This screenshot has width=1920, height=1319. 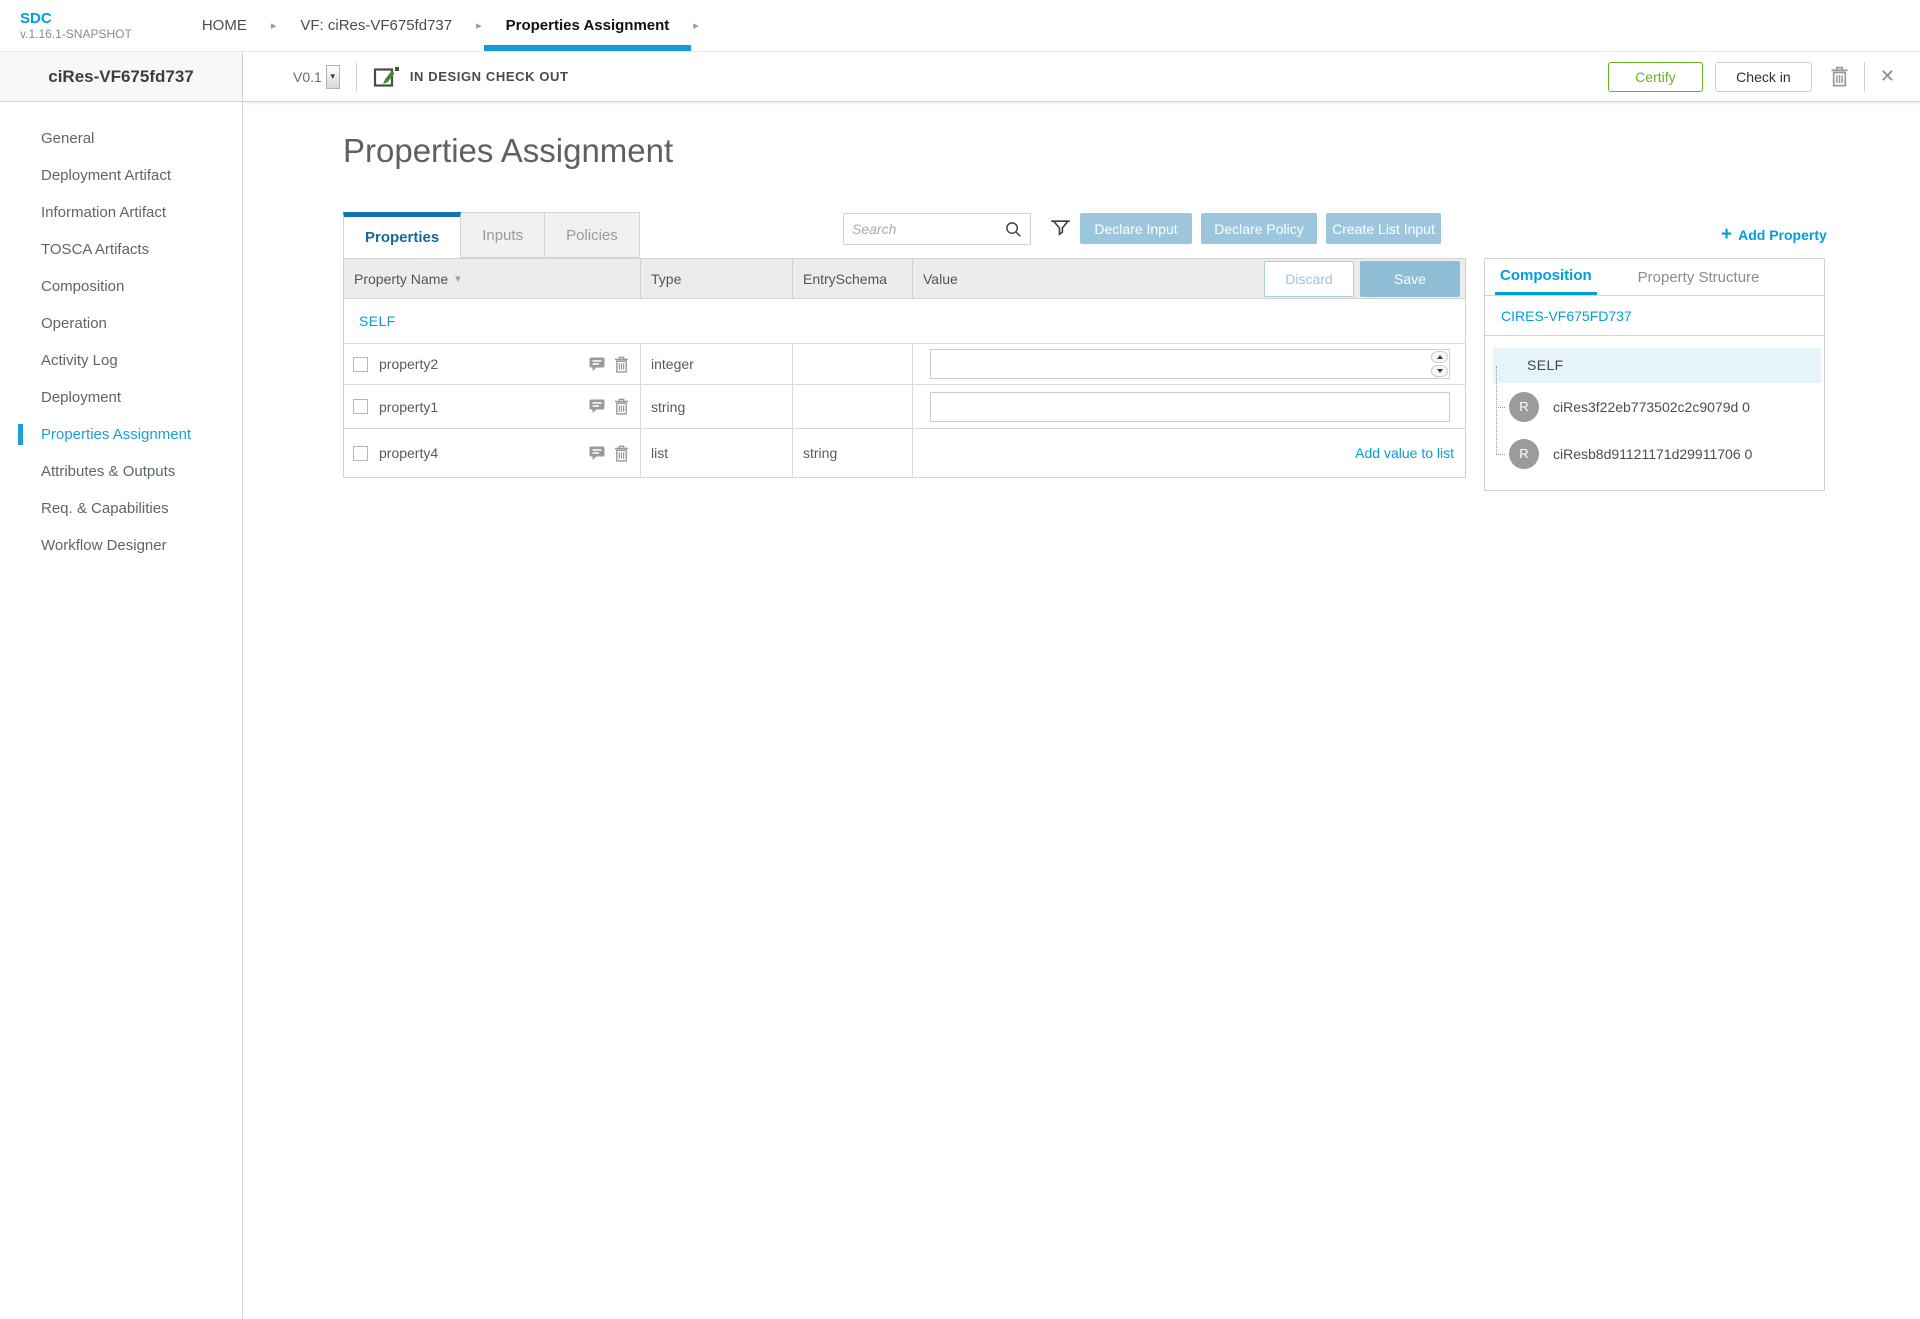 What do you see at coordinates (1309, 279) in the screenshot?
I see `discard-button: Discard` at bounding box center [1309, 279].